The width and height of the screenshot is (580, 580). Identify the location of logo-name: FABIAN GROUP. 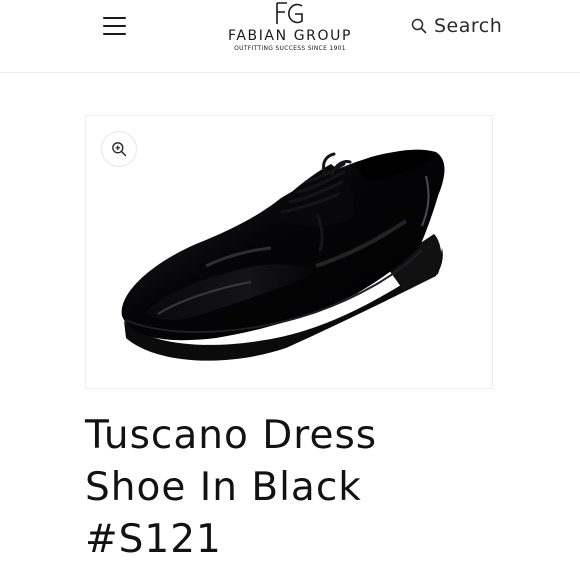
(290, 36).